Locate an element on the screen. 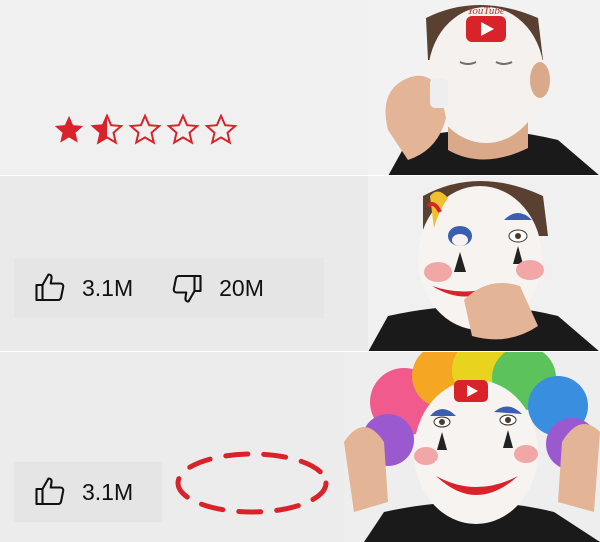 The height and width of the screenshot is (542, 600). thumbs-down-icon is located at coordinates (187, 288).